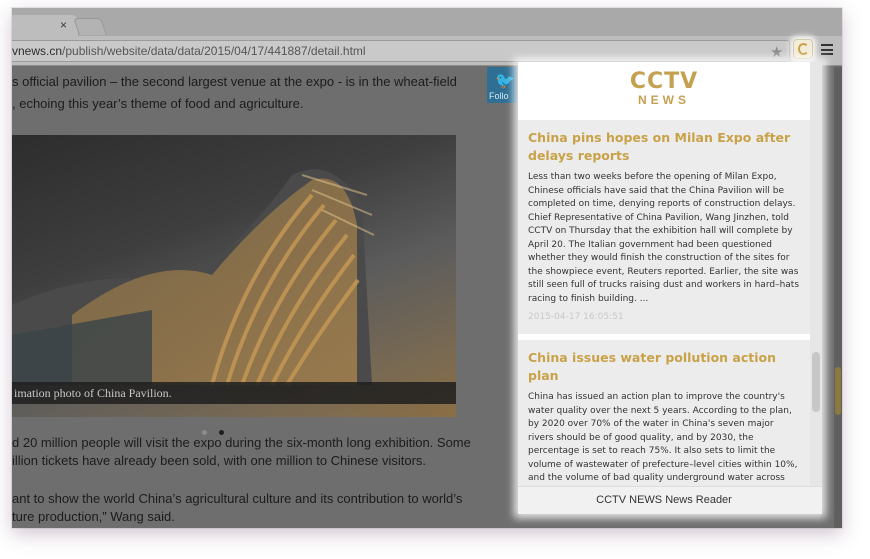 The width and height of the screenshot is (870, 559). I want to click on tab-strip: ×, so click(427, 22).